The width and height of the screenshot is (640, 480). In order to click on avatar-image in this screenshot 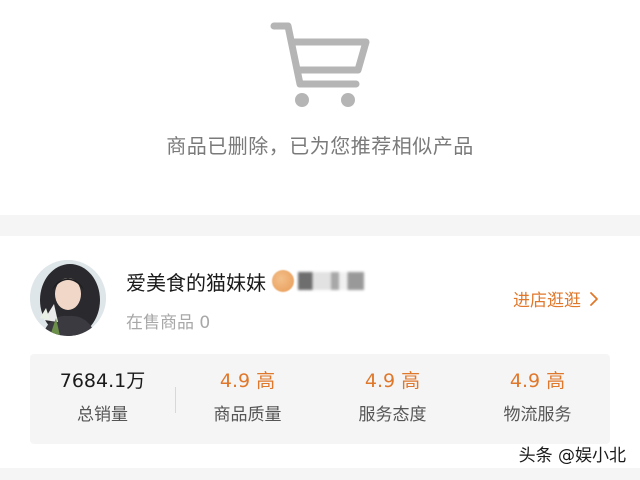, I will do `click(68, 298)`.